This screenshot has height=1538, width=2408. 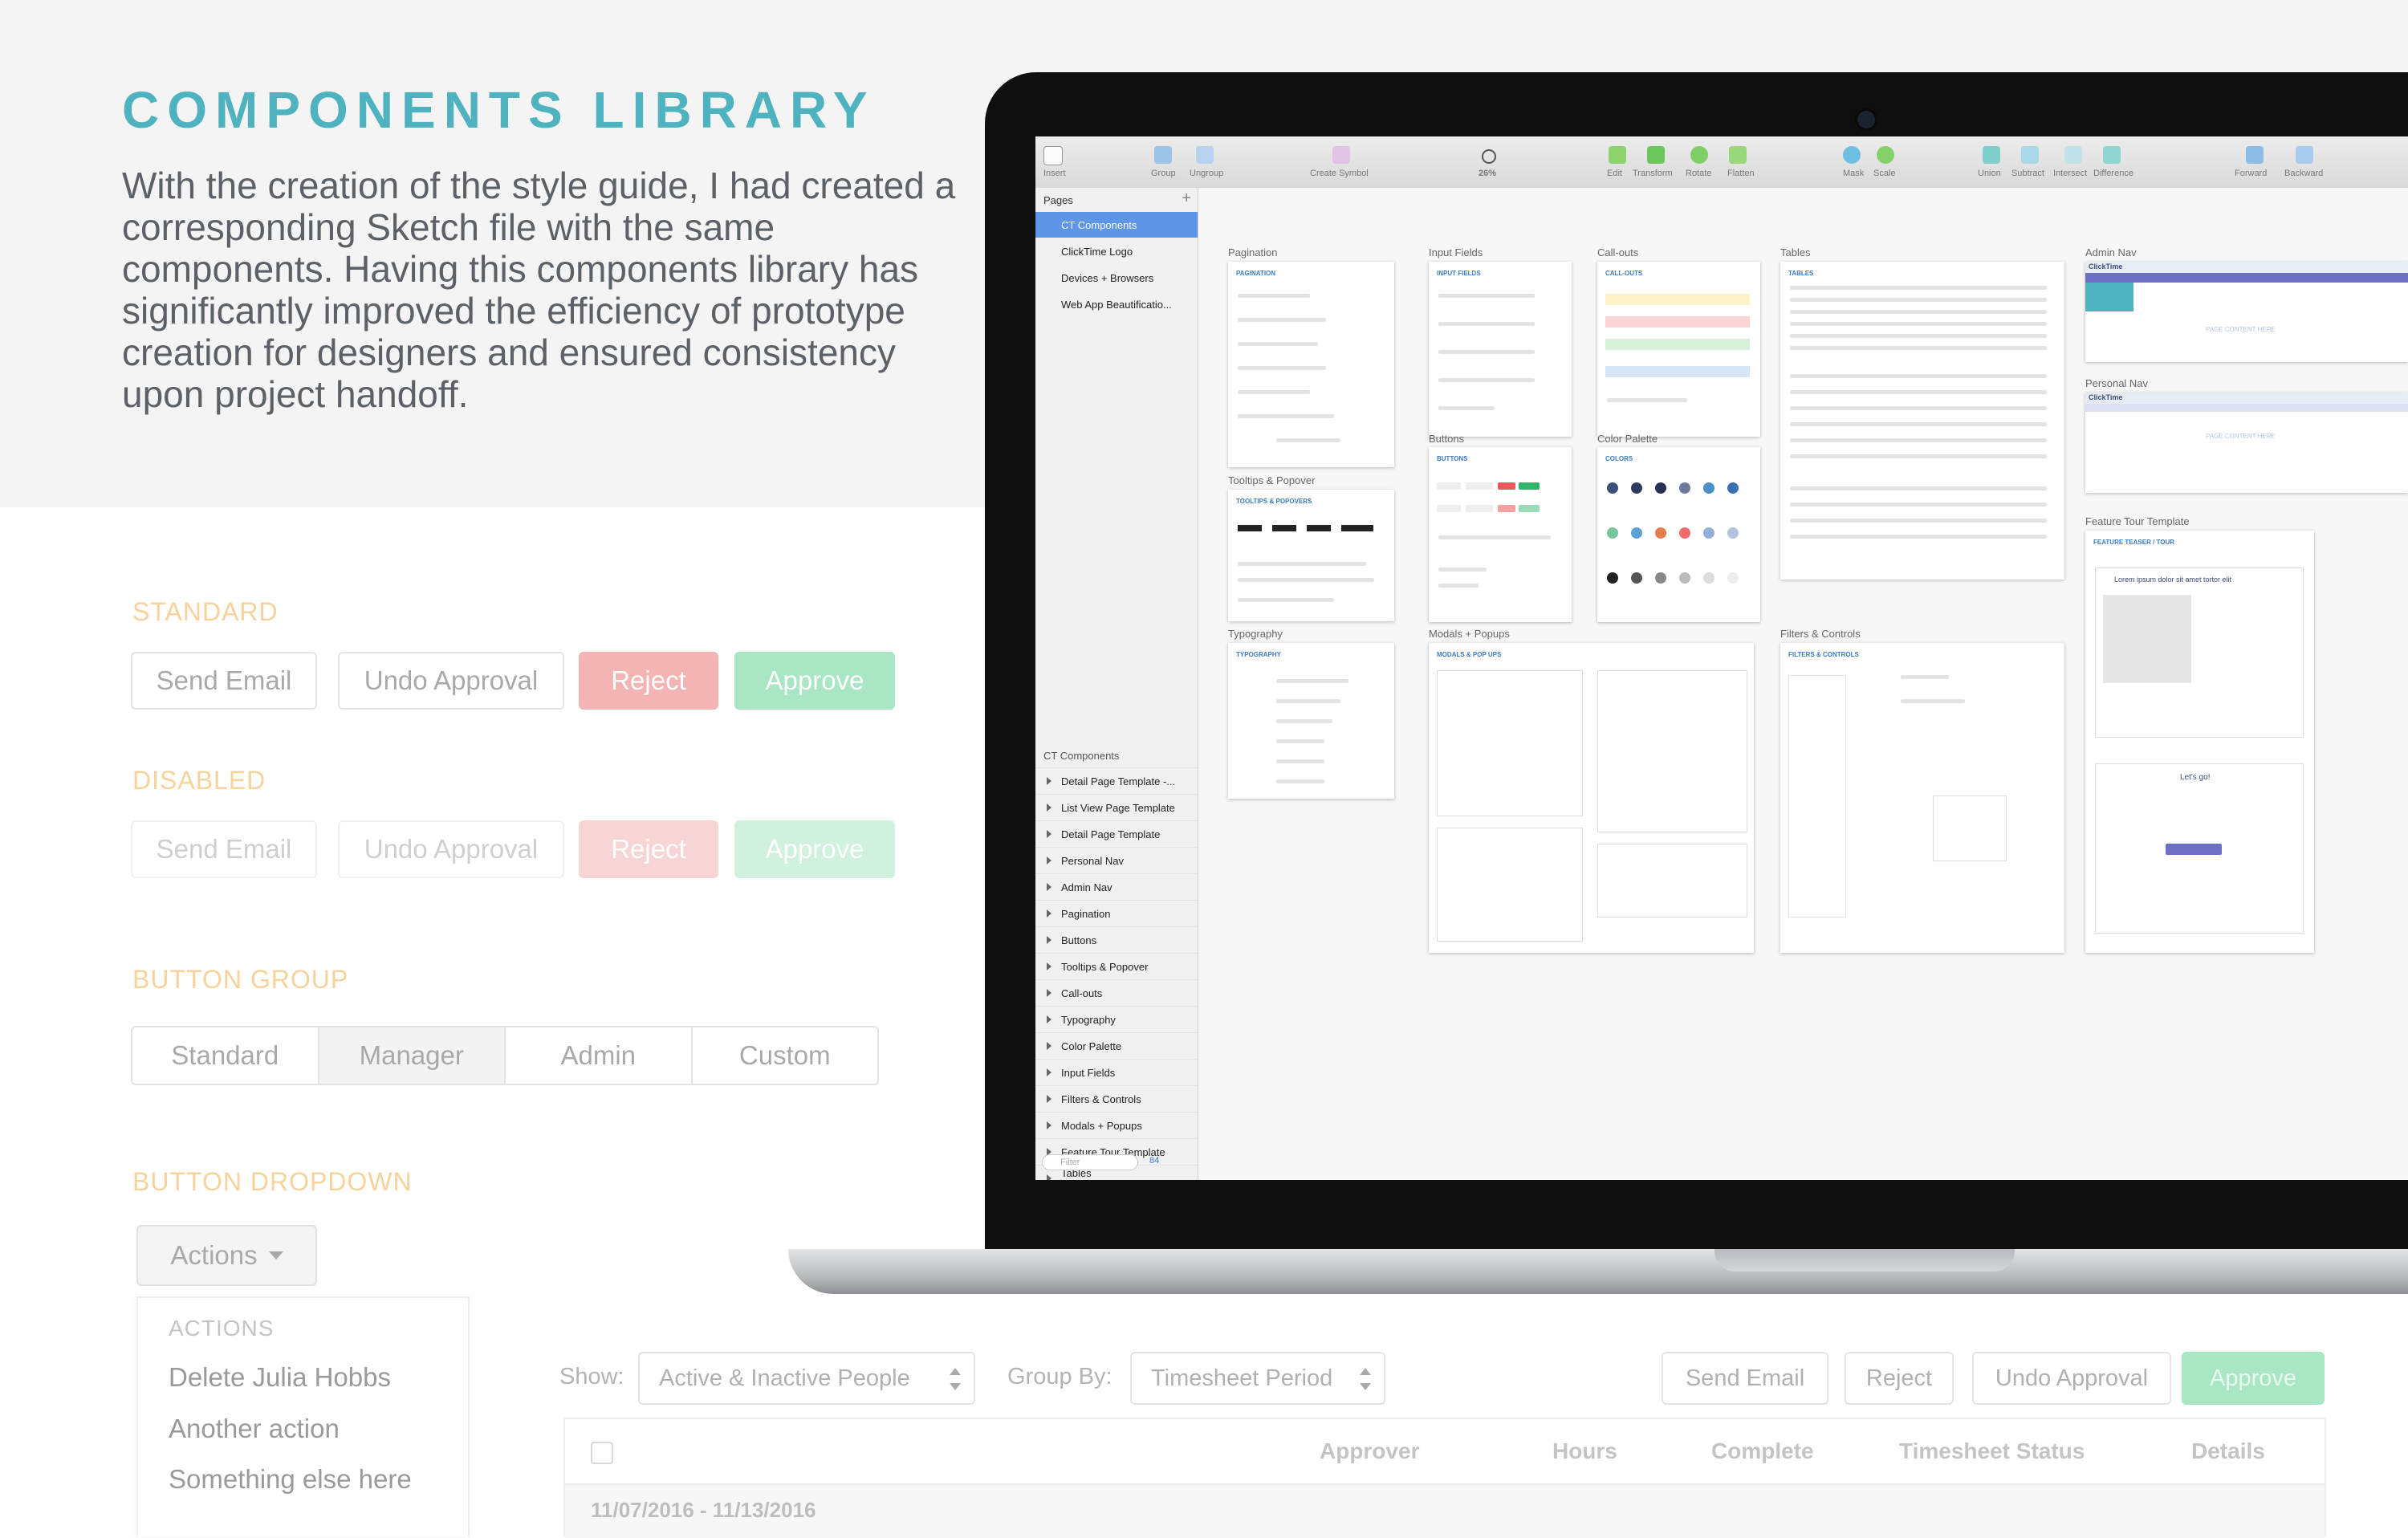 What do you see at coordinates (1341, 155) in the screenshot?
I see `symbol-icon` at bounding box center [1341, 155].